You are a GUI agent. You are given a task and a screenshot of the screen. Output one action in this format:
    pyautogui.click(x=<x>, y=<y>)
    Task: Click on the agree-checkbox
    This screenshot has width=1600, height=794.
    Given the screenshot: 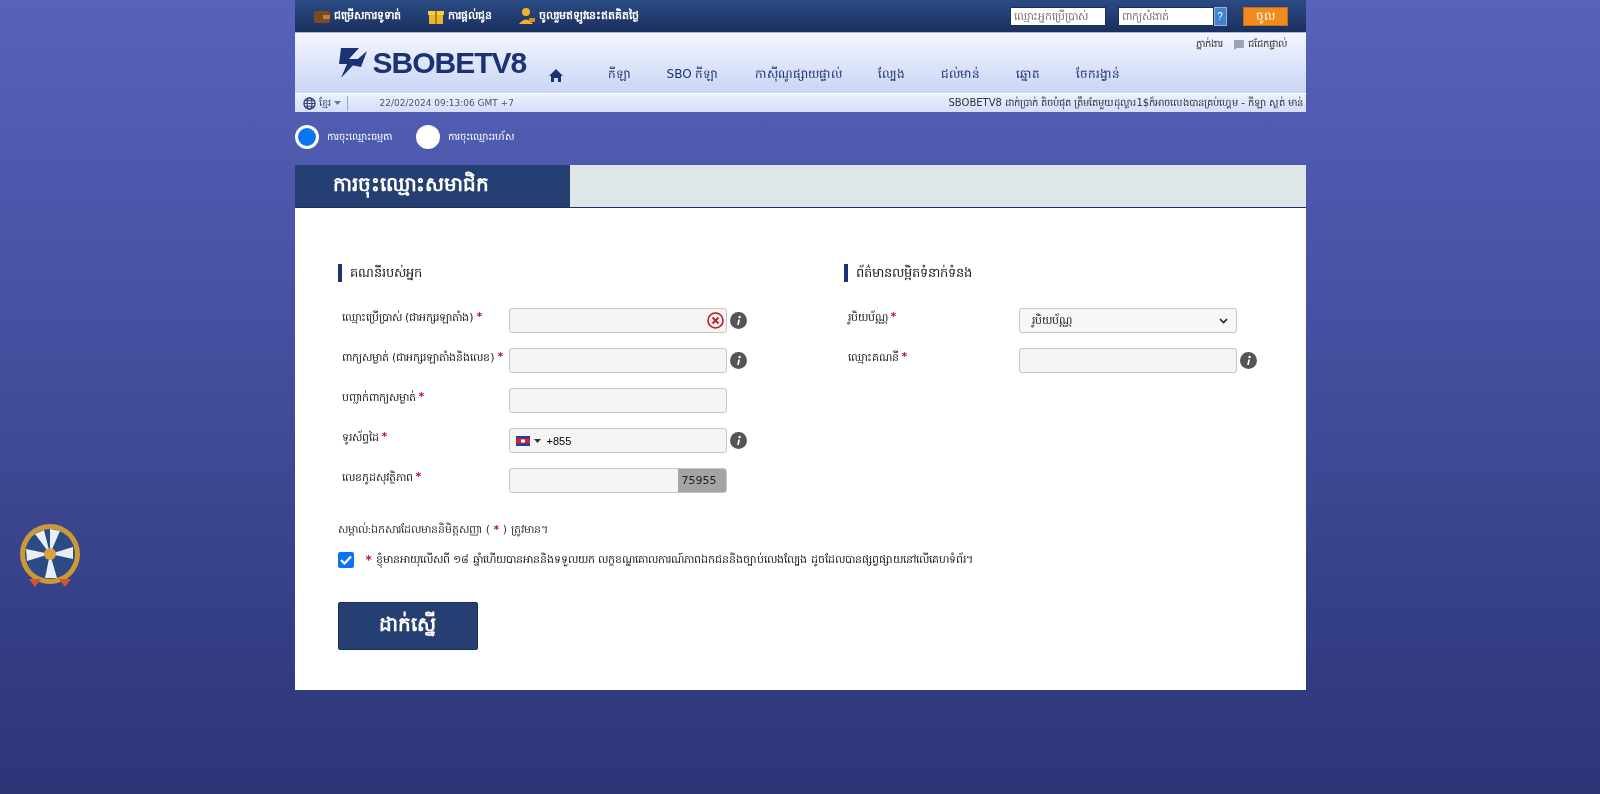 What is the action you would take?
    pyautogui.click(x=345, y=560)
    